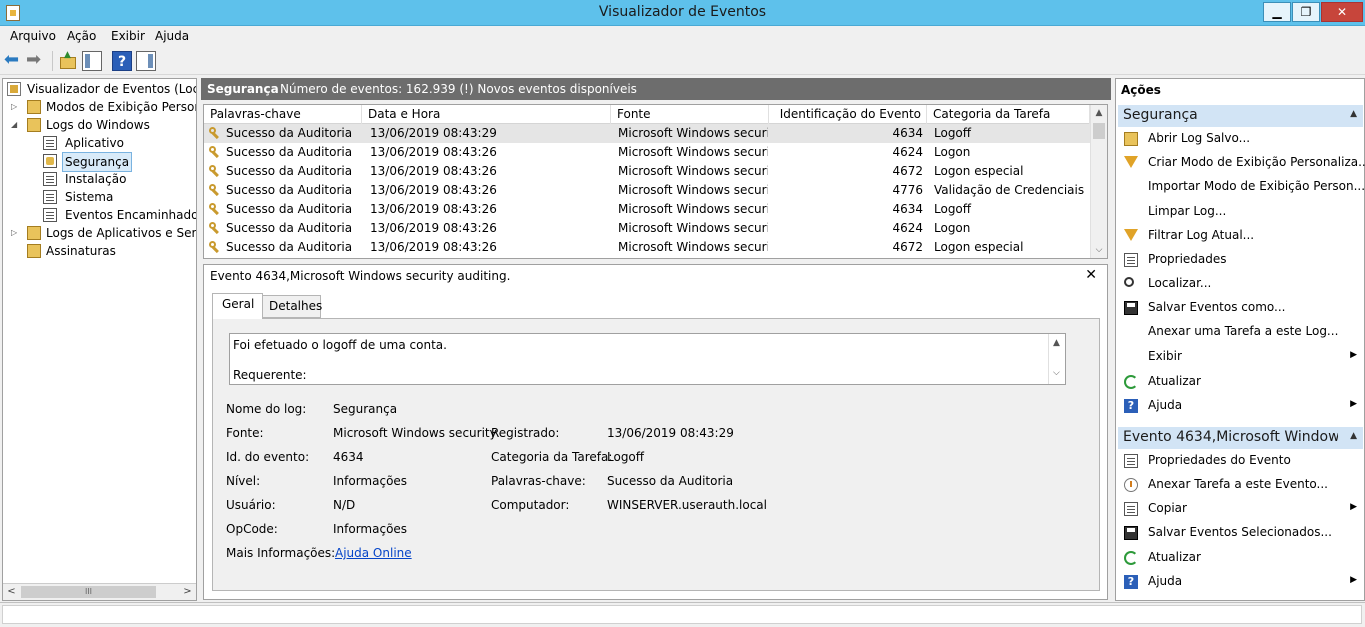 The width and height of the screenshot is (1365, 627). Describe the element at coordinates (1240, 461) in the screenshot. I see `action-propriedades-do-evento: Propriedades do Evento` at that location.